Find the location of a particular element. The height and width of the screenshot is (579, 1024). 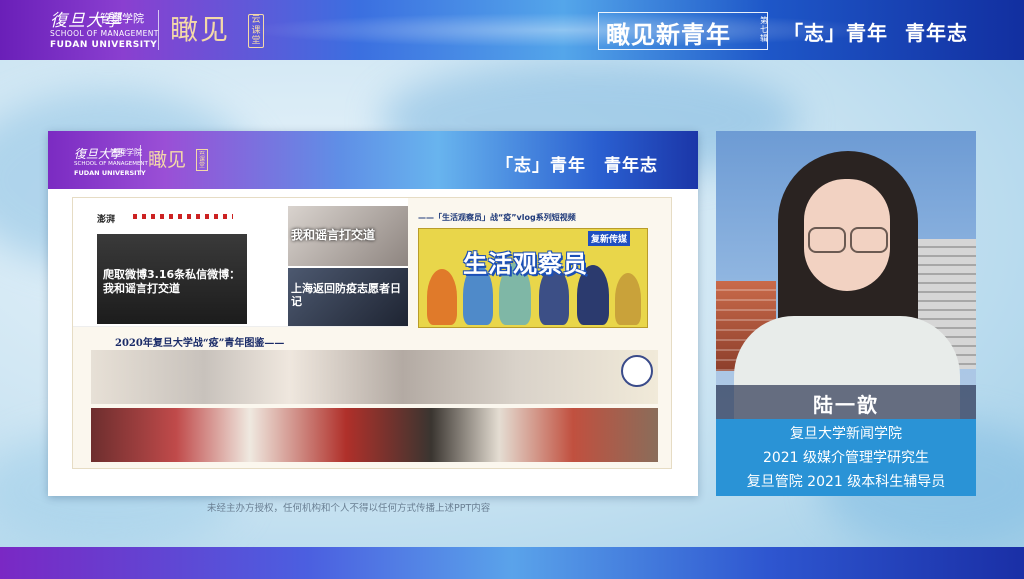

vlog-title: 生活观察员 is located at coordinates (525, 264).